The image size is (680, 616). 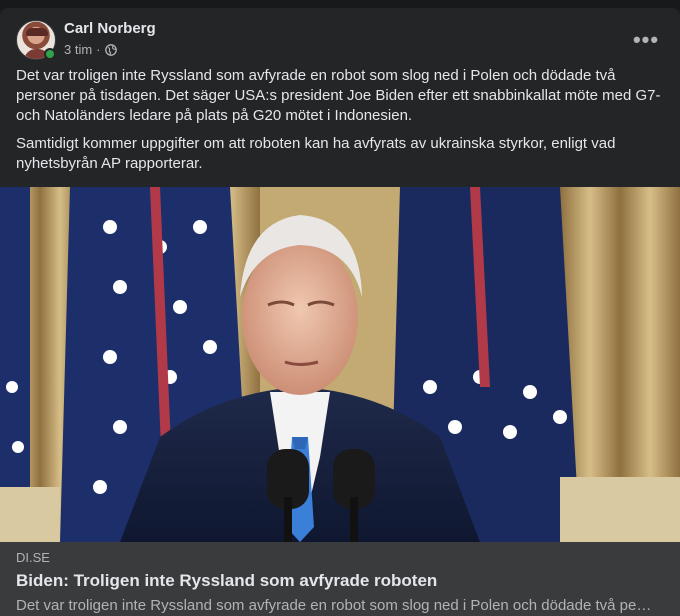 What do you see at coordinates (340, 40) in the screenshot?
I see `post-header: Carl Norberg 3 tim · •••` at bounding box center [340, 40].